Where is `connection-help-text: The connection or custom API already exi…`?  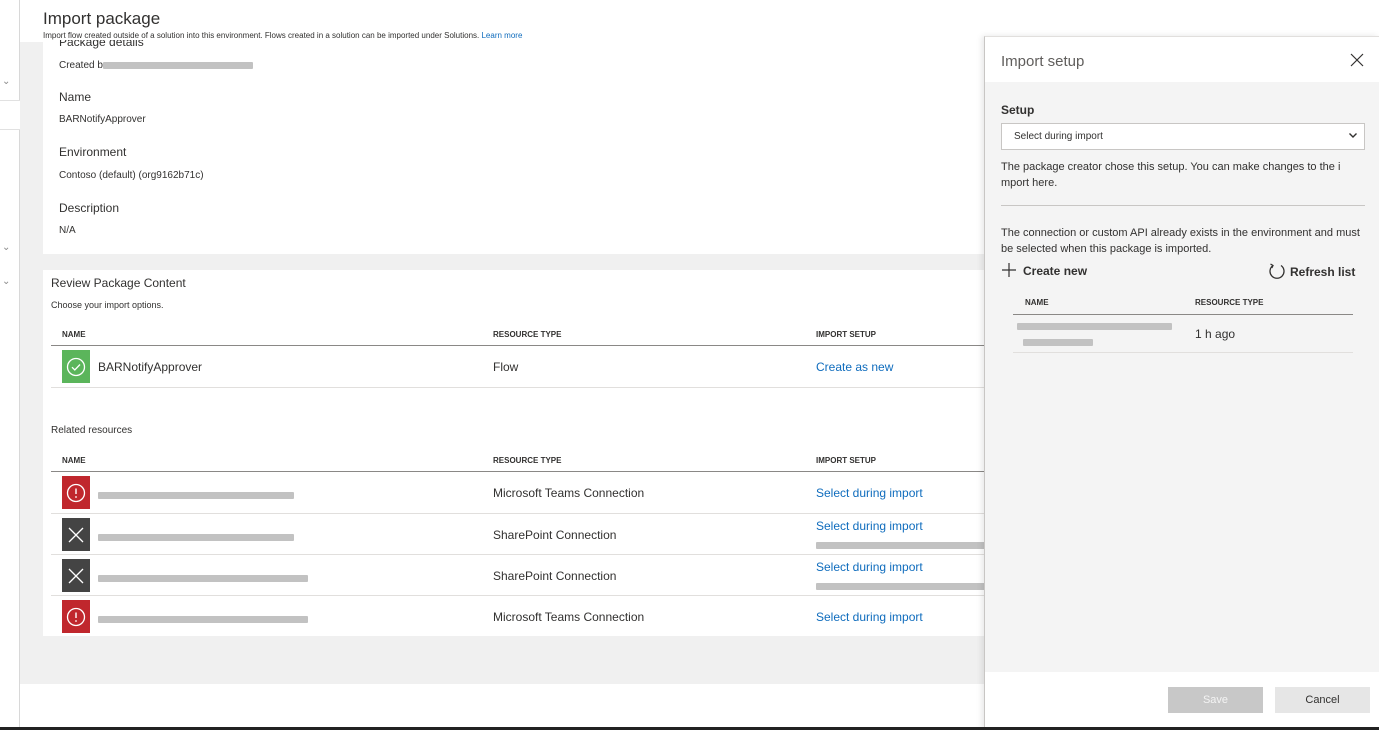
connection-help-text: The connection or custom API already exi… is located at coordinates (1180, 241).